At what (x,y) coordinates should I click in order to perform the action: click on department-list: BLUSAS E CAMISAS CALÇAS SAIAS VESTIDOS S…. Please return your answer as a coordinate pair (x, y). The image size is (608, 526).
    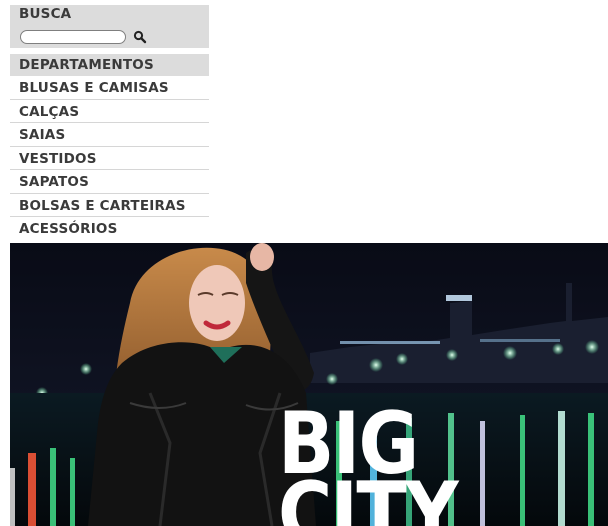
    Looking at the image, I should click on (109, 158).